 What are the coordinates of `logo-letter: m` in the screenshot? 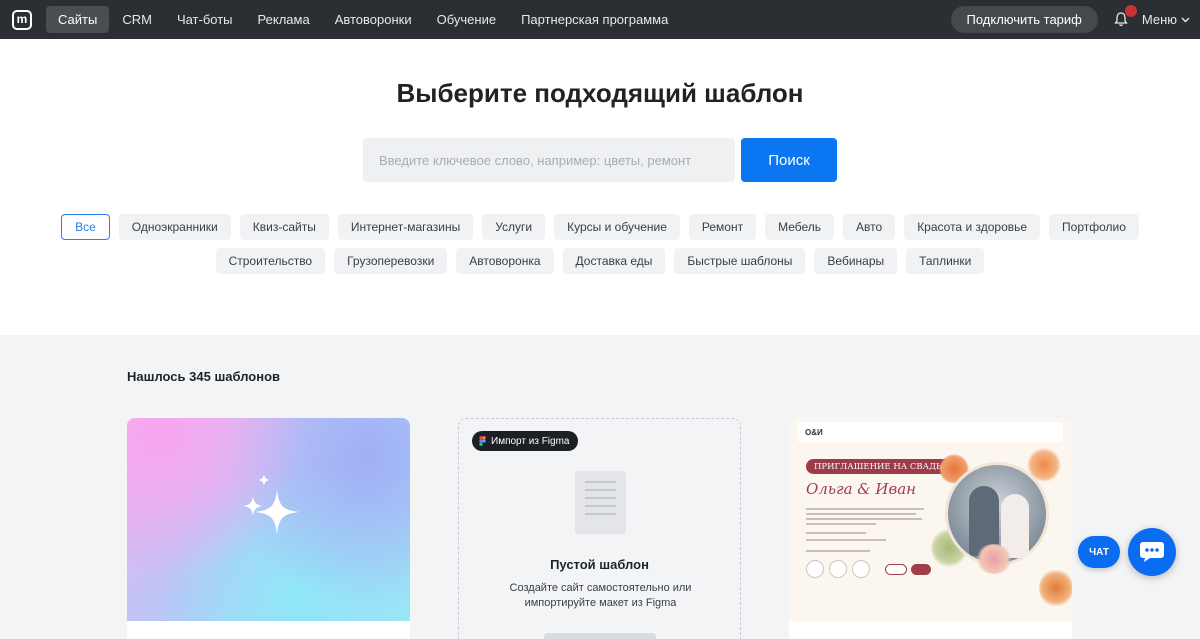 It's located at (22, 18).